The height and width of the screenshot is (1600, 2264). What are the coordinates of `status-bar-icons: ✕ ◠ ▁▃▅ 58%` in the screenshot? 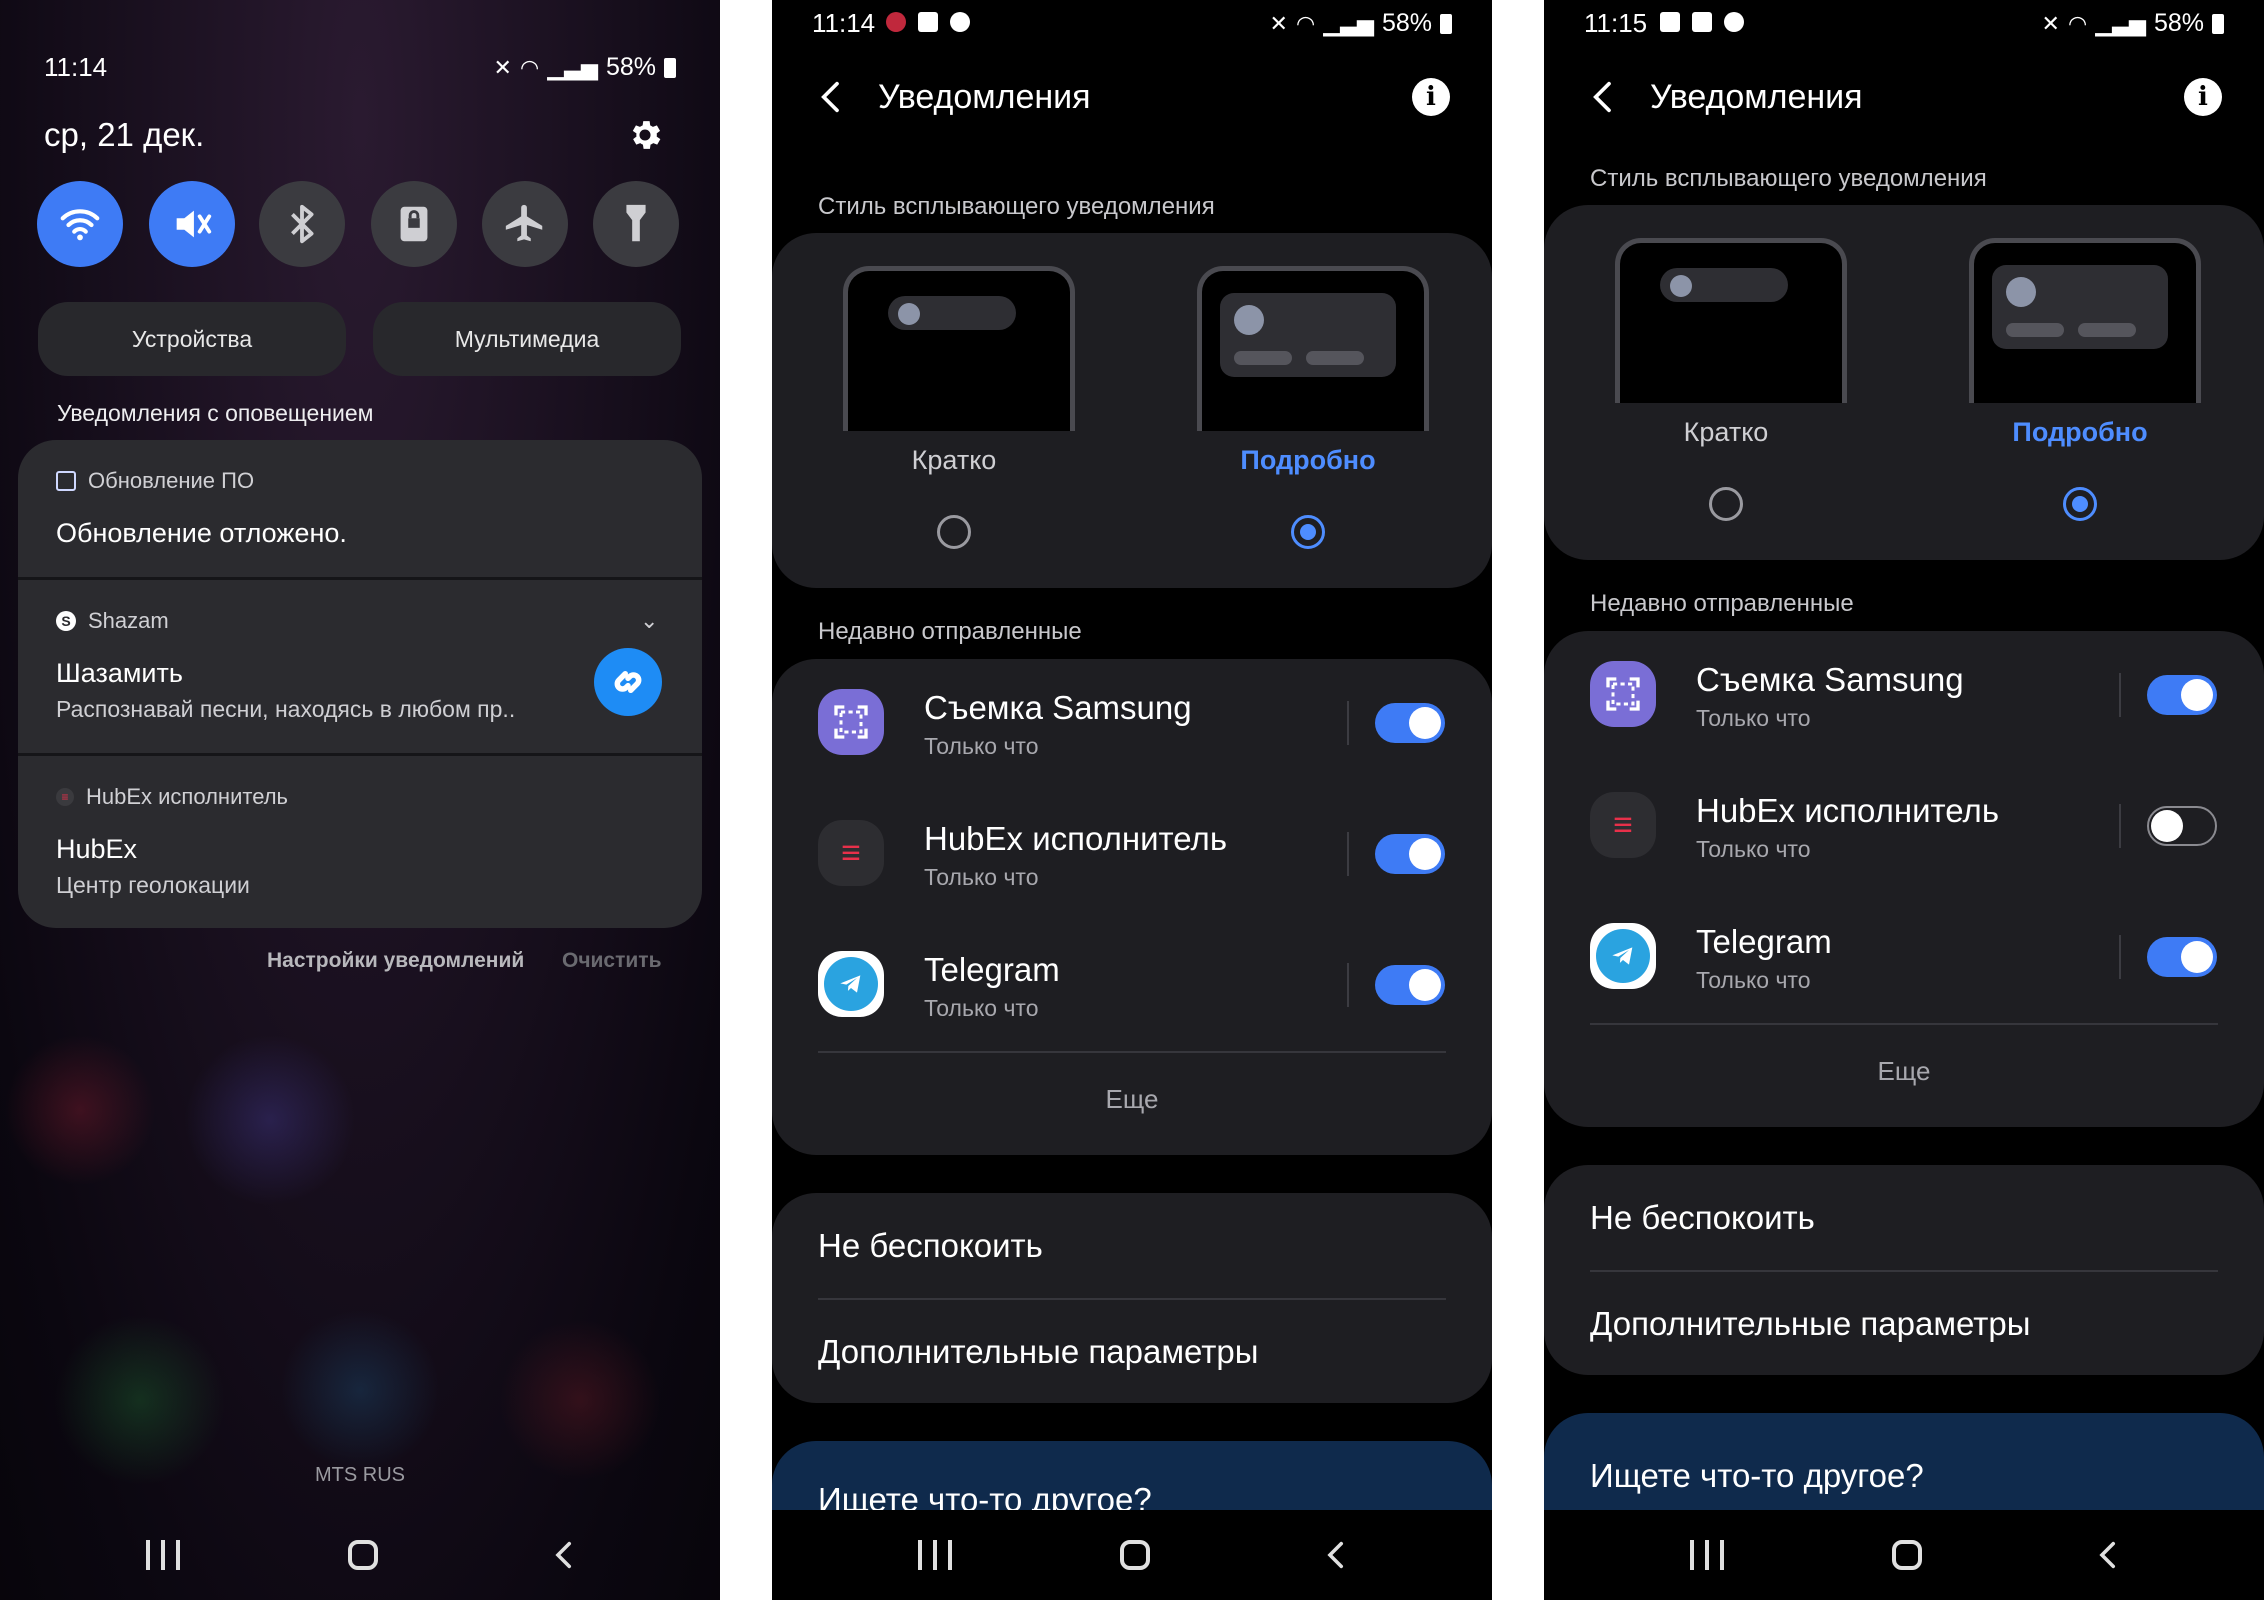 It's located at (2133, 23).